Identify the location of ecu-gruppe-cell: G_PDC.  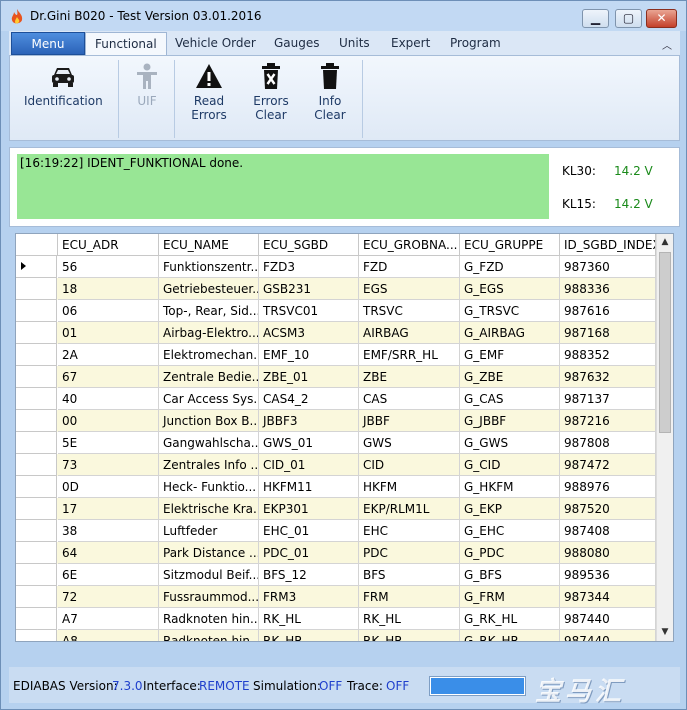
(510, 553).